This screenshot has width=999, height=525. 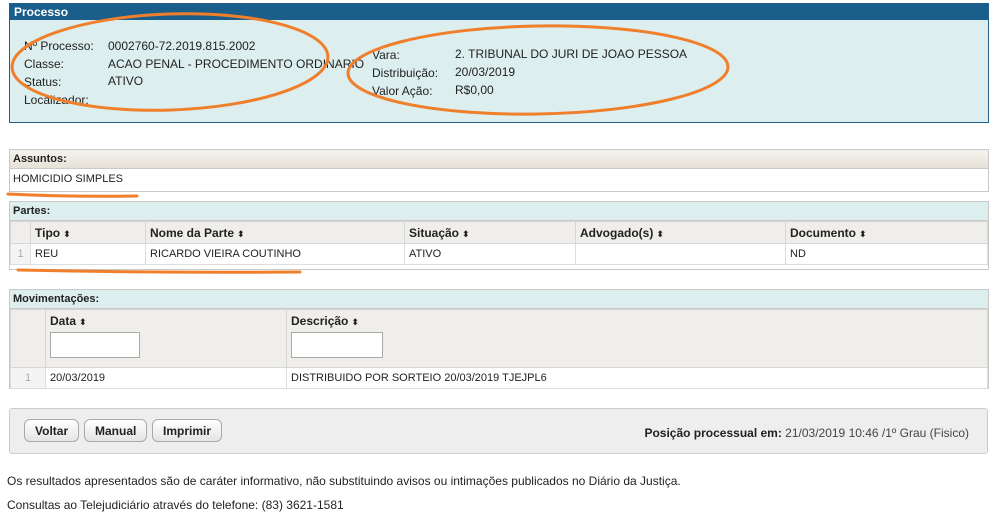 What do you see at coordinates (52, 430) in the screenshot?
I see `voltar-button: Voltar` at bounding box center [52, 430].